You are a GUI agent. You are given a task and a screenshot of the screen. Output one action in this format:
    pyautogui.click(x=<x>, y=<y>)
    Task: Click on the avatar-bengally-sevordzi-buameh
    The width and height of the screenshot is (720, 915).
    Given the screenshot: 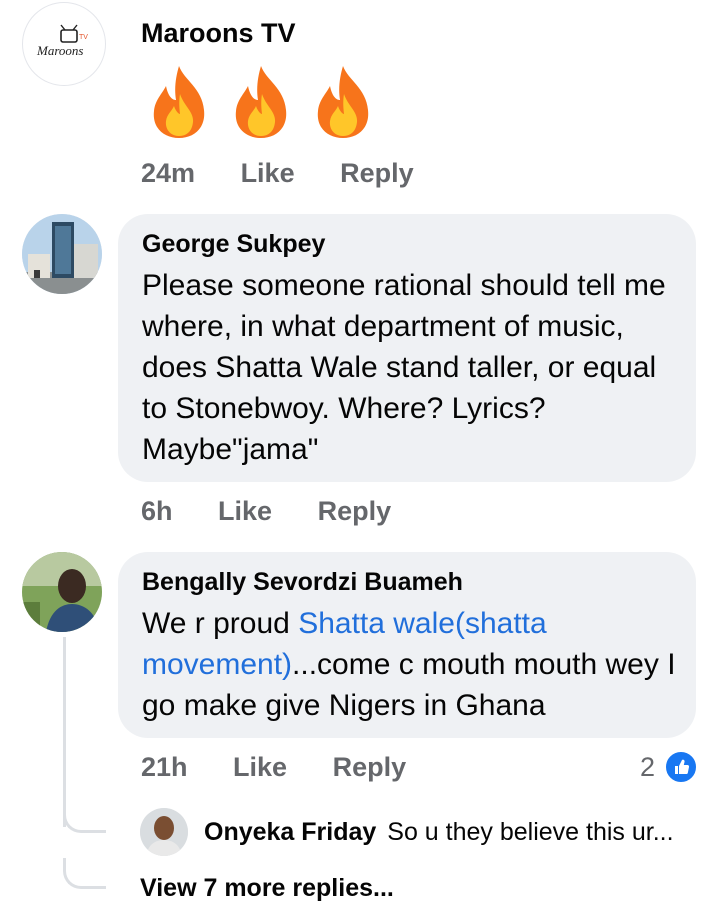 What is the action you would take?
    pyautogui.click(x=62, y=592)
    